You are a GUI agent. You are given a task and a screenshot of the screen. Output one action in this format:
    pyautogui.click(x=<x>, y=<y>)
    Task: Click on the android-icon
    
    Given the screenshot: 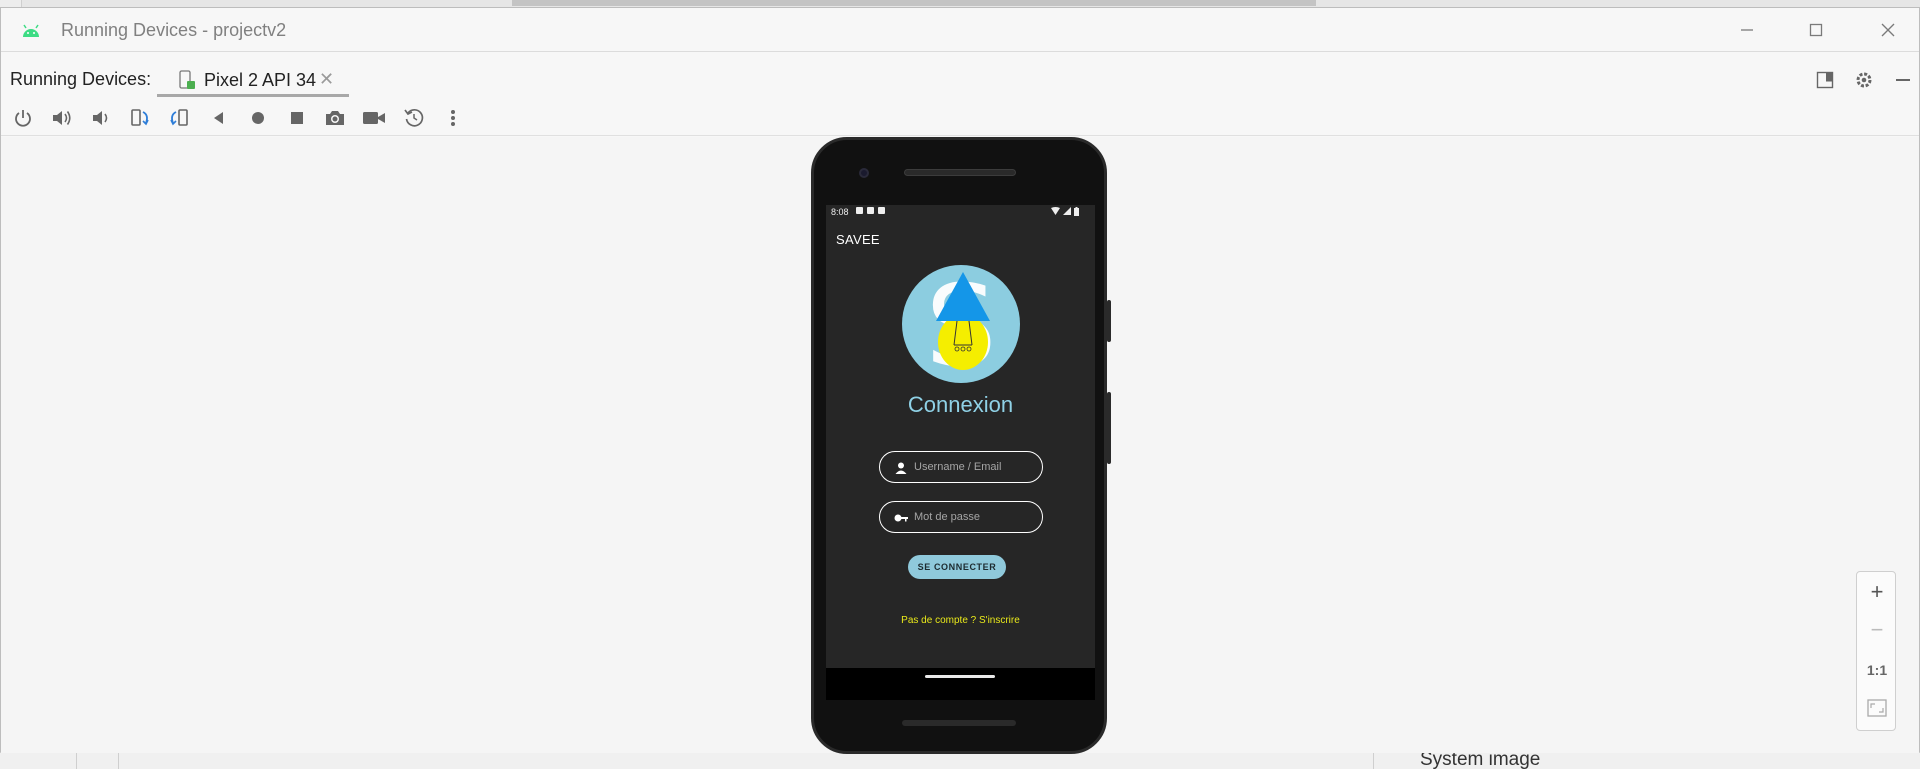 What is the action you would take?
    pyautogui.click(x=31, y=30)
    